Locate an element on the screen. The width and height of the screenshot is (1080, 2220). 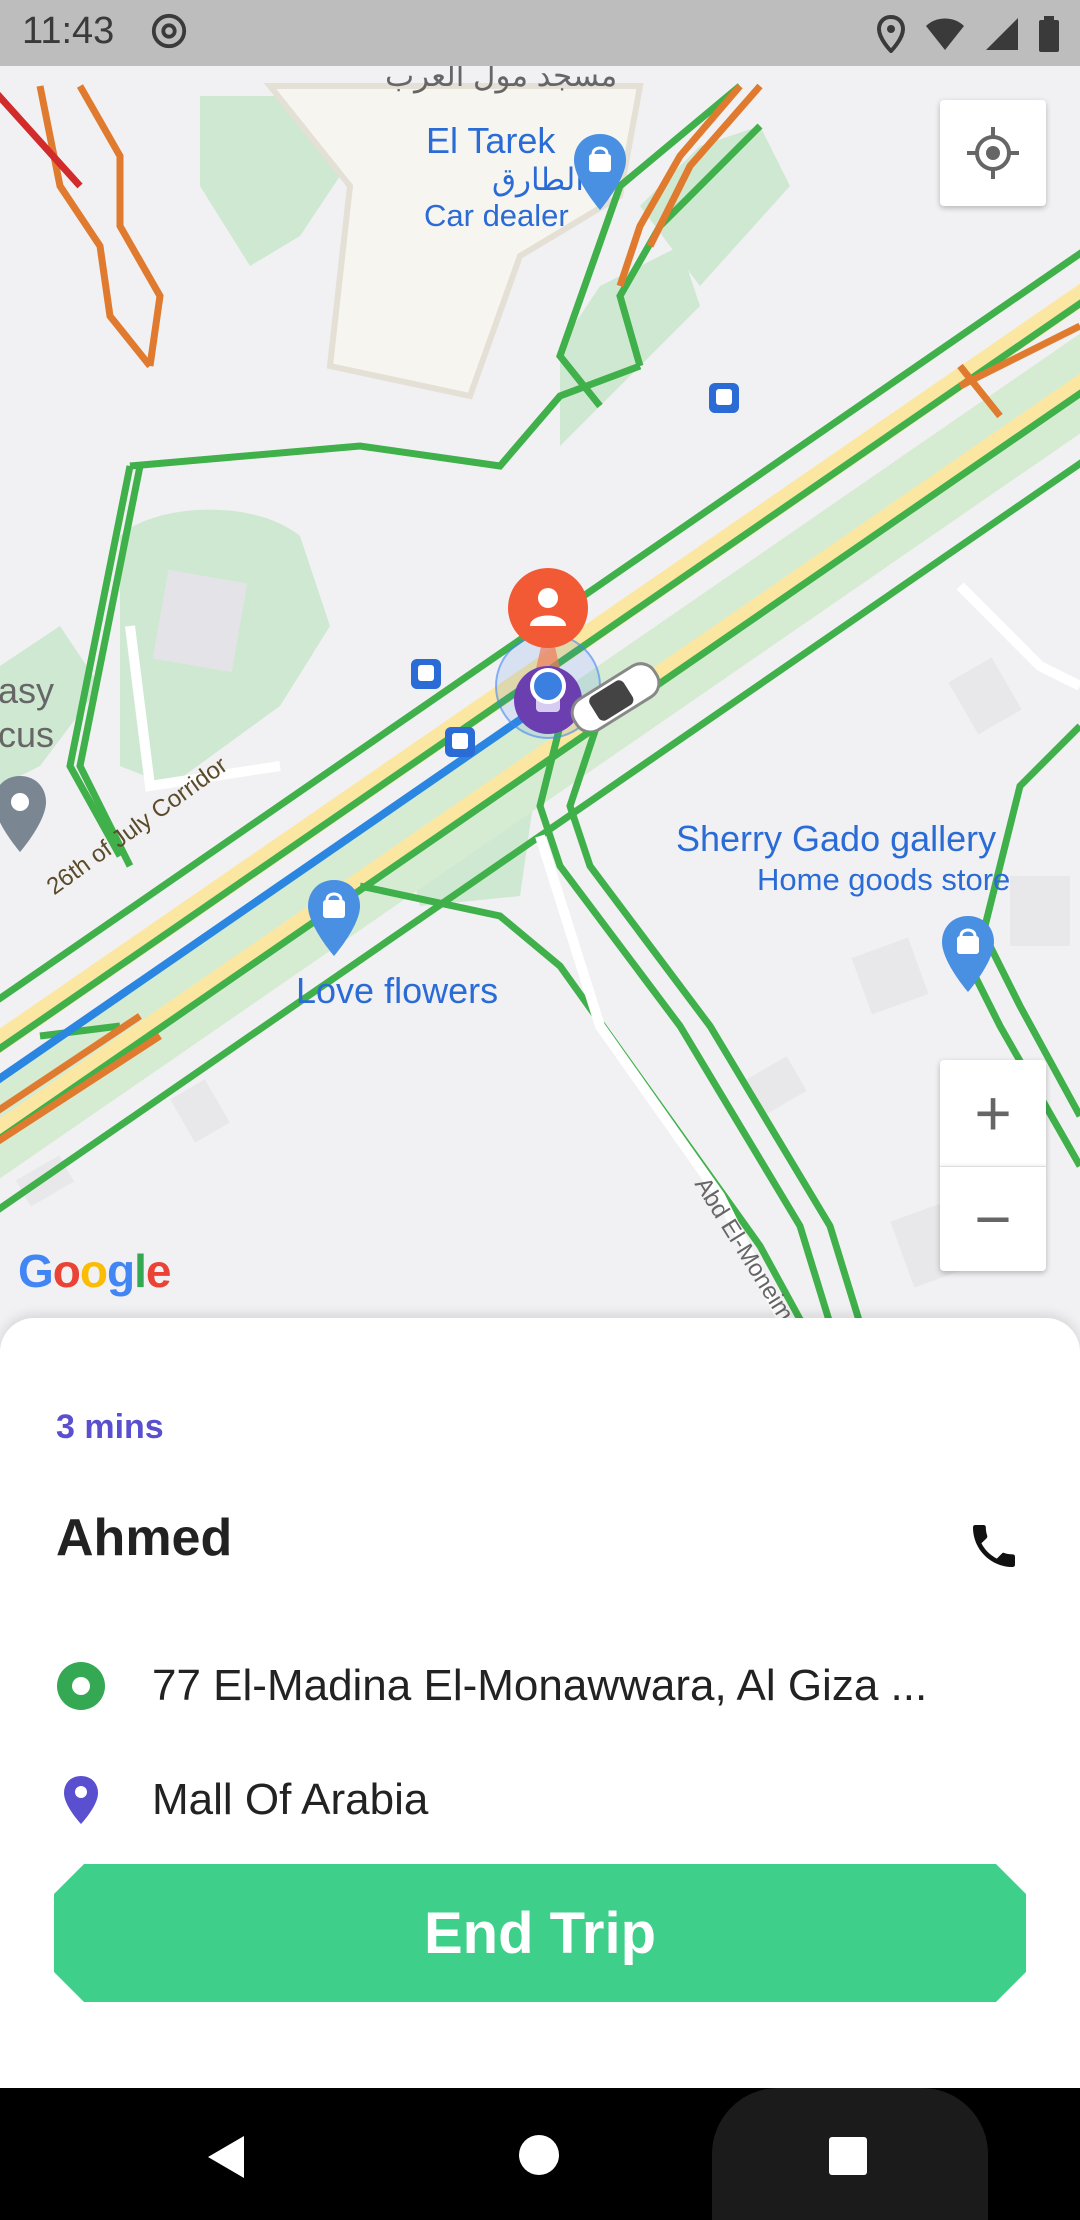
my-location-icon is located at coordinates (993, 153).